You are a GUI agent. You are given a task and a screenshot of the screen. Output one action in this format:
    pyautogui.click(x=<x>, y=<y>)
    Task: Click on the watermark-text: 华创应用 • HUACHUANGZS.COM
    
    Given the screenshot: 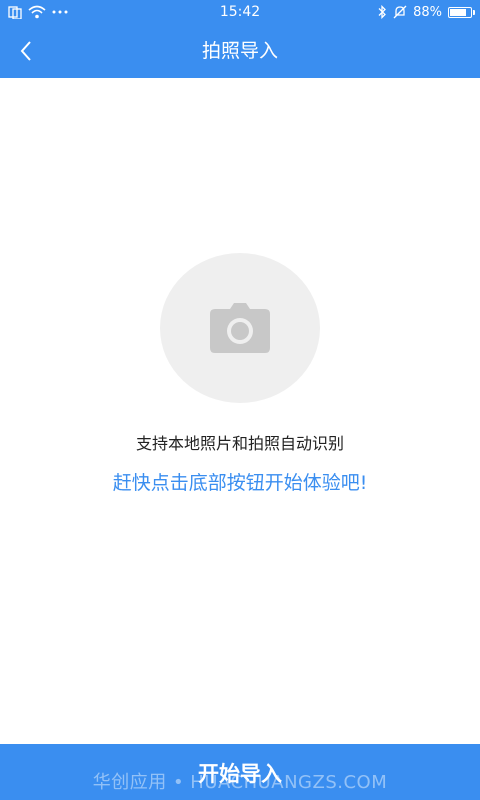 What is the action you would take?
    pyautogui.click(x=240, y=782)
    